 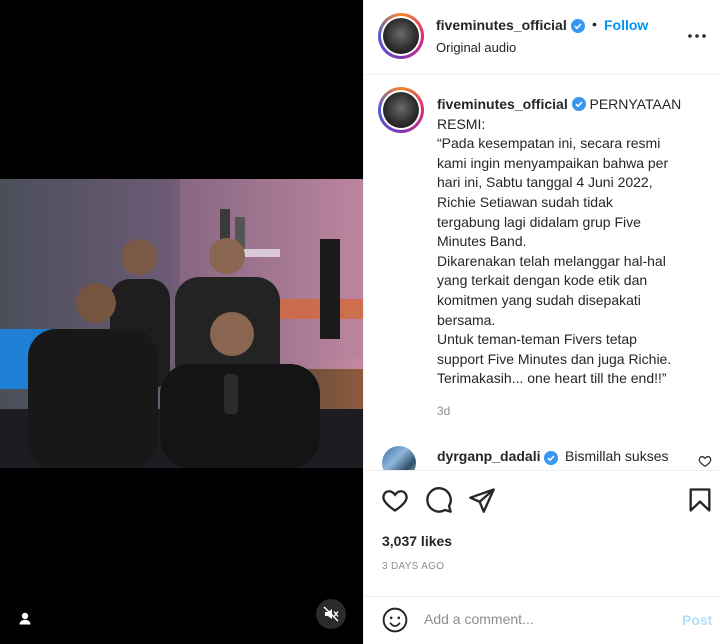 What do you see at coordinates (417, 541) in the screenshot?
I see `likes-count: 3,037 likes` at bounding box center [417, 541].